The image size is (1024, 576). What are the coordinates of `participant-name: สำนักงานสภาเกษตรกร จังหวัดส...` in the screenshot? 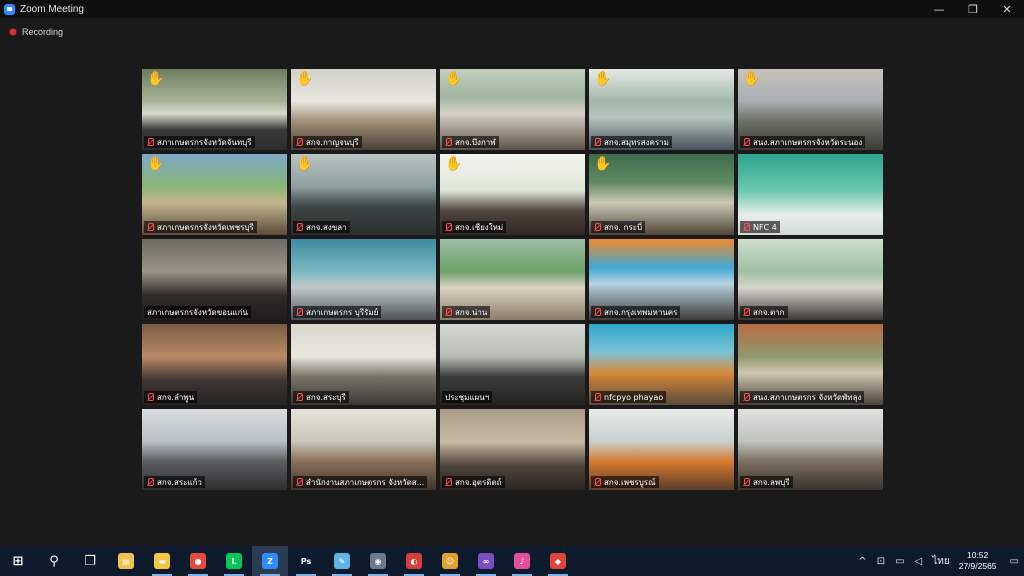 It's located at (365, 482).